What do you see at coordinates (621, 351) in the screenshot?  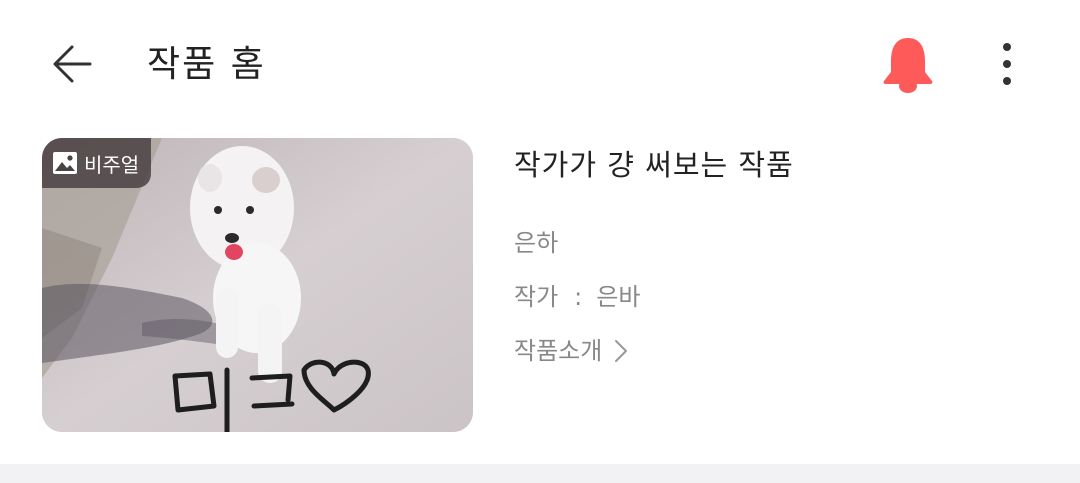 I see `chevron-right-icon` at bounding box center [621, 351].